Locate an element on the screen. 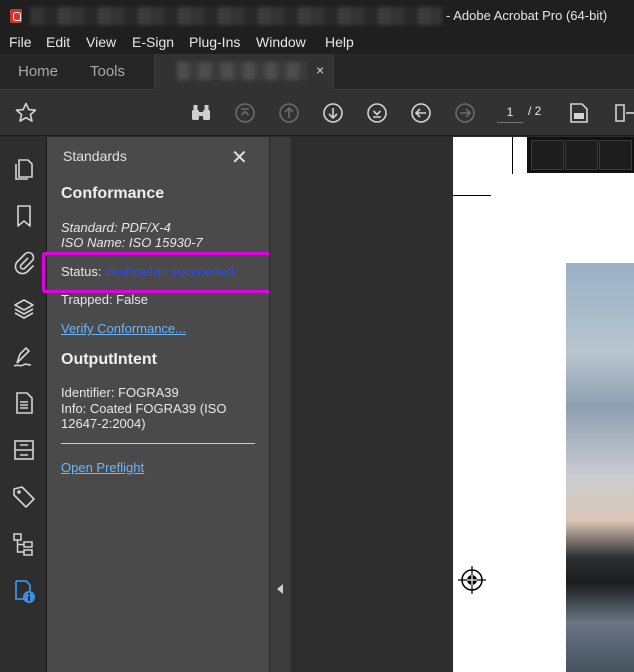 The height and width of the screenshot is (672, 634). panel-splitter is located at coordinates (280, 404).